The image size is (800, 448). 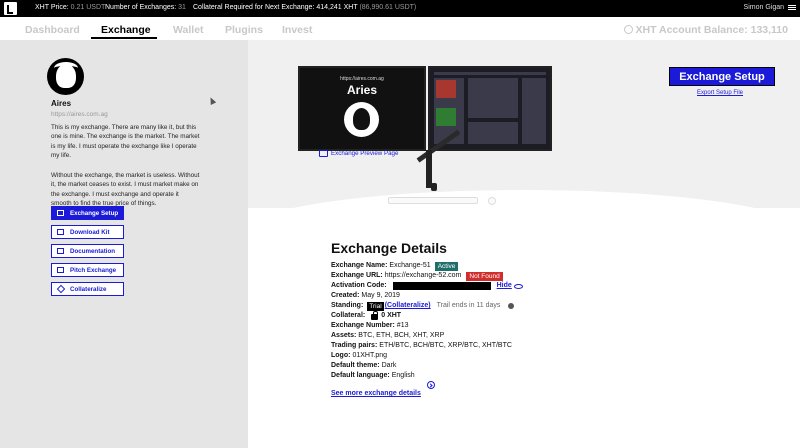 I want to click on tab-plugins: Plugins, so click(x=244, y=30).